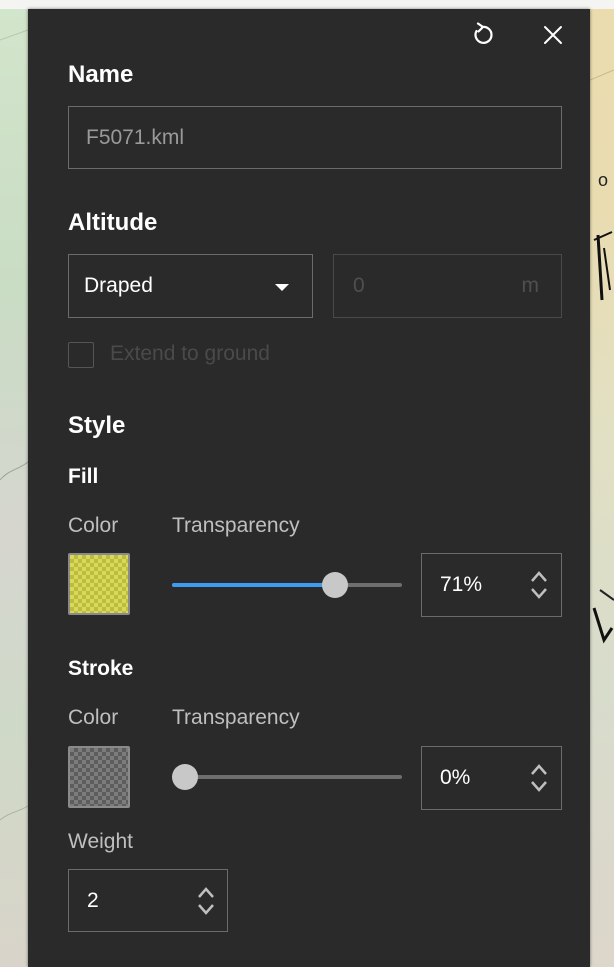 The image size is (614, 967). Describe the element at coordinates (236, 717) in the screenshot. I see `stroke-transparency-label: Transparency` at that location.